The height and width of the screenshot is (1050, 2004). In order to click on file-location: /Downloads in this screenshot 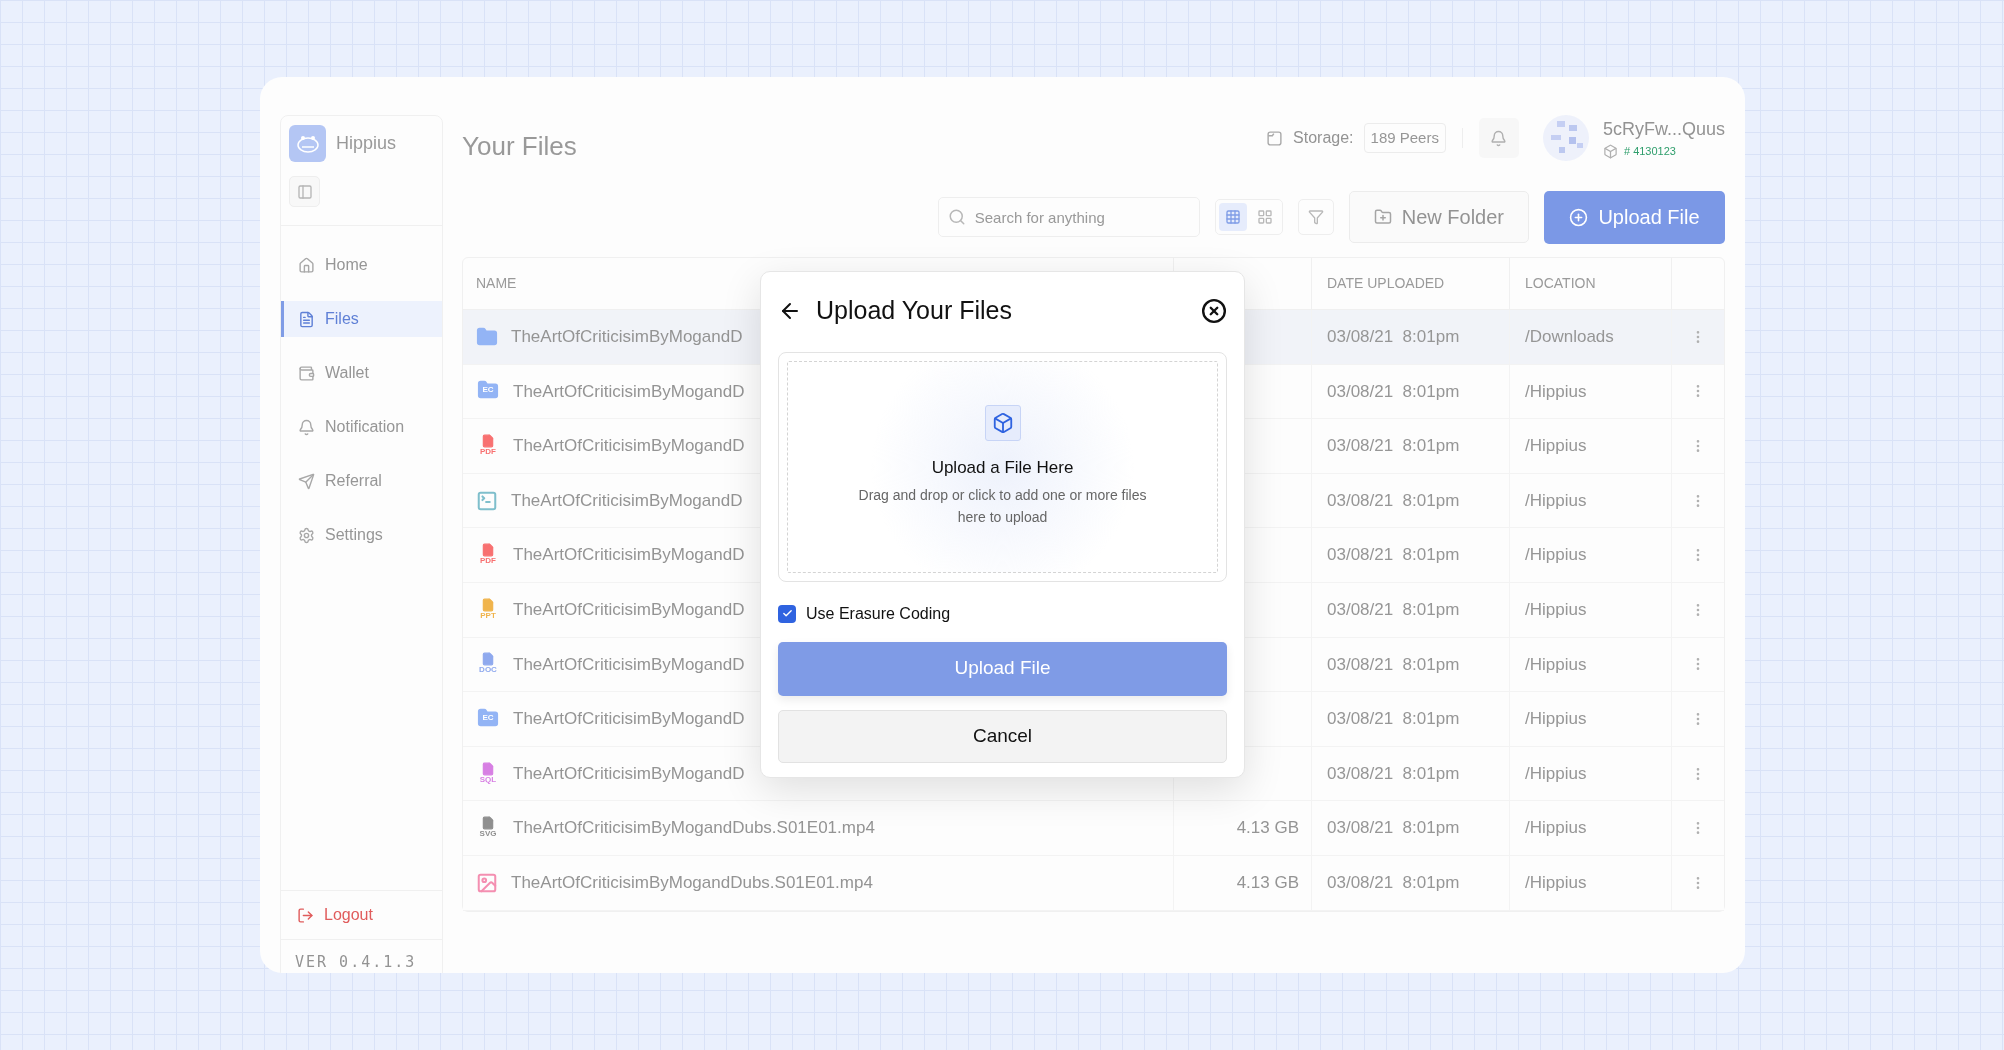, I will do `click(1569, 337)`.